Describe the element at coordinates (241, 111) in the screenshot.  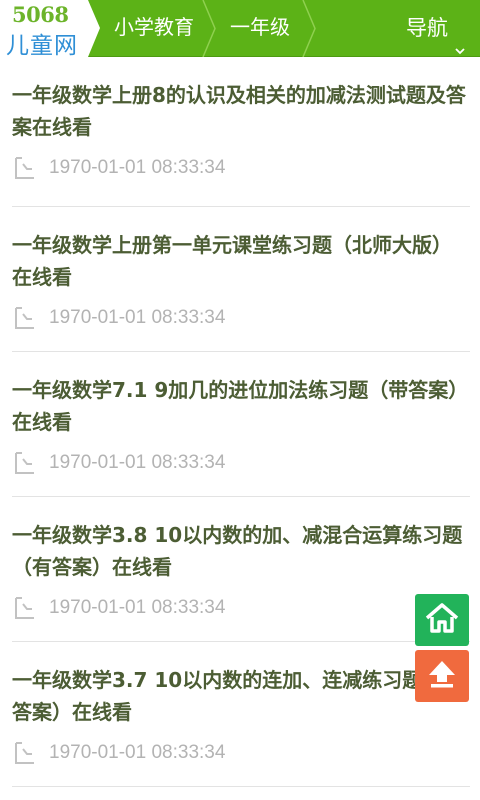
I see `article-title: 一年级数学上册8的认识及相关的加减法测试题及答案在线看` at that location.